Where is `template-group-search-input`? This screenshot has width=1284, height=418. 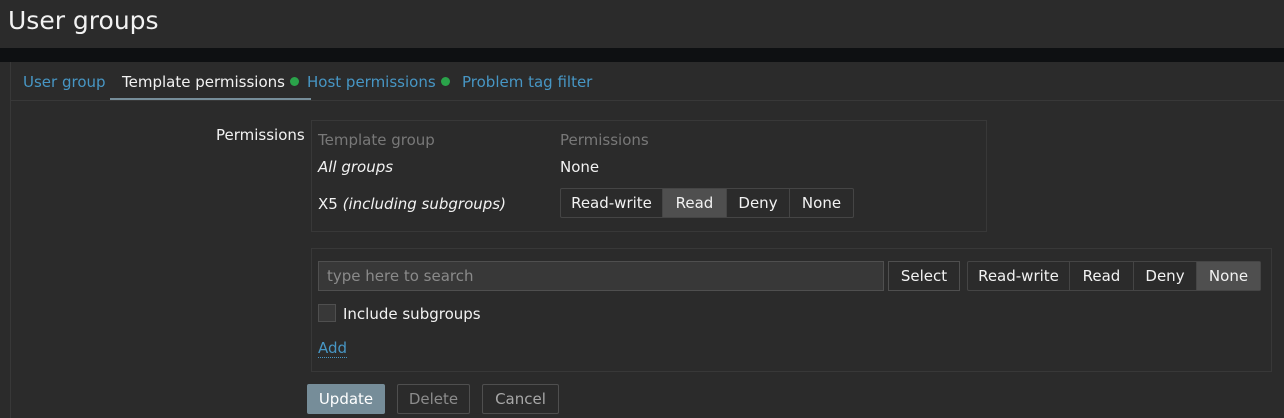
template-group-search-input is located at coordinates (601, 276).